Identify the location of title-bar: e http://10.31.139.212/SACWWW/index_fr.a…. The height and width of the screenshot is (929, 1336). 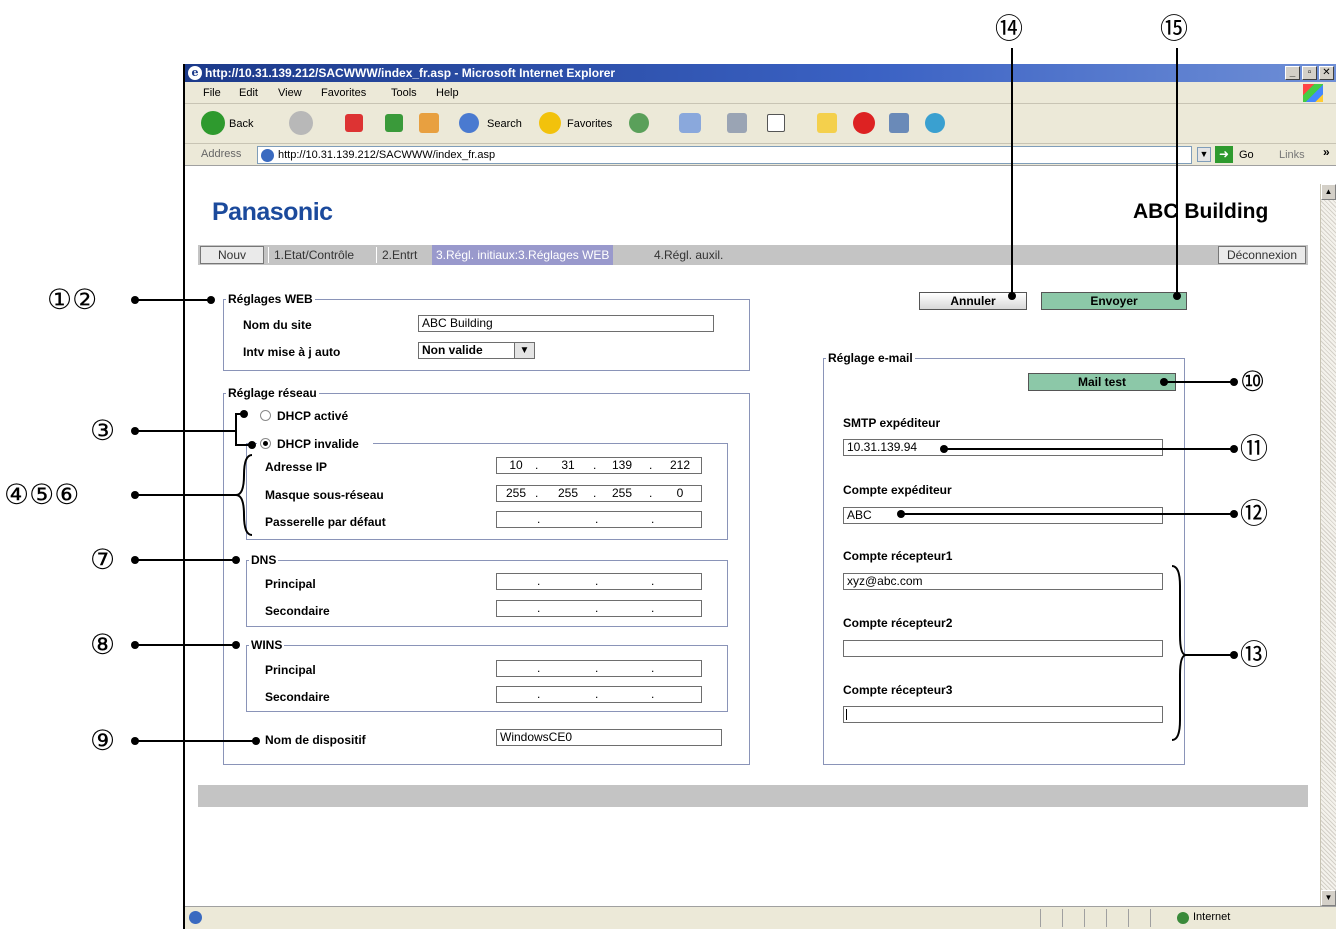
(760, 73).